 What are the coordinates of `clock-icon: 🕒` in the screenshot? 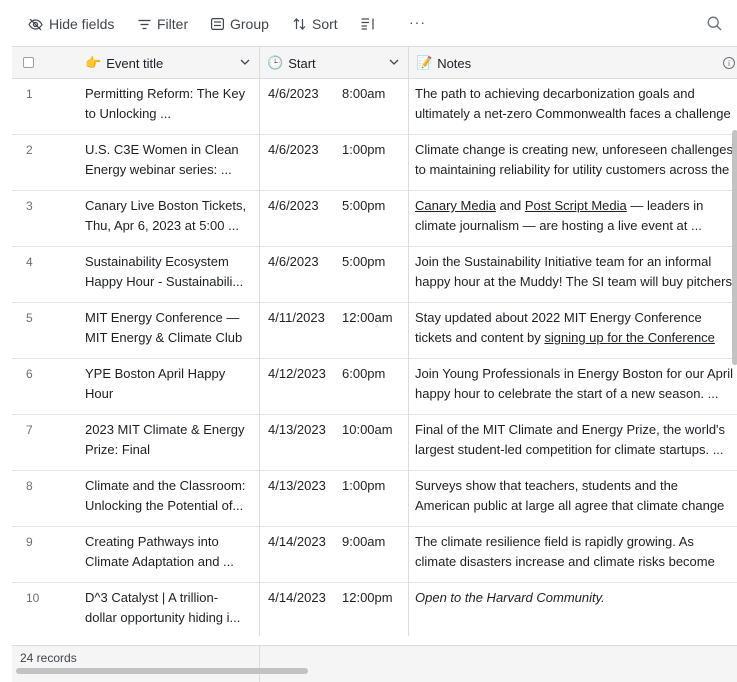 It's located at (275, 62).